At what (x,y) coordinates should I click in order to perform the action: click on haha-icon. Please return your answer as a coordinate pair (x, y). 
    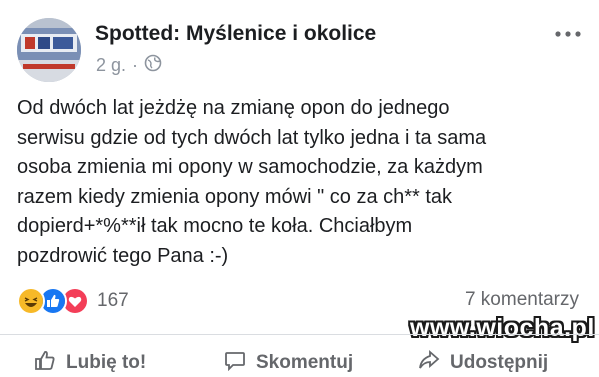
    Looking at the image, I should click on (31, 301).